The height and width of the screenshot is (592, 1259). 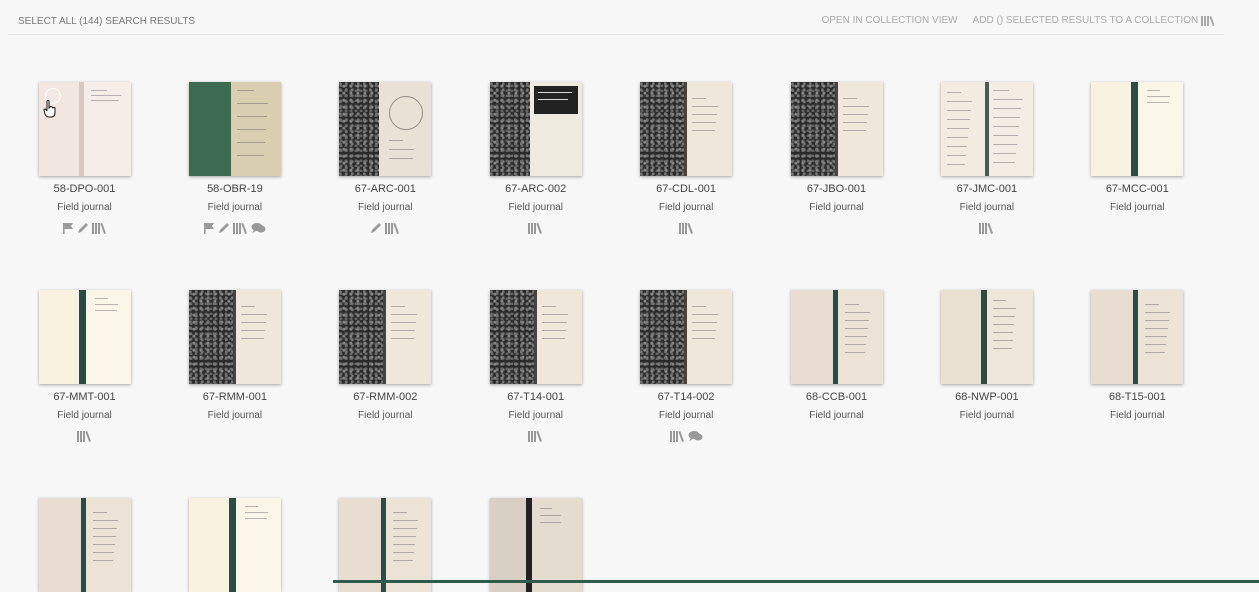 I want to click on result-id: 67-ARC-002, so click(x=535, y=189).